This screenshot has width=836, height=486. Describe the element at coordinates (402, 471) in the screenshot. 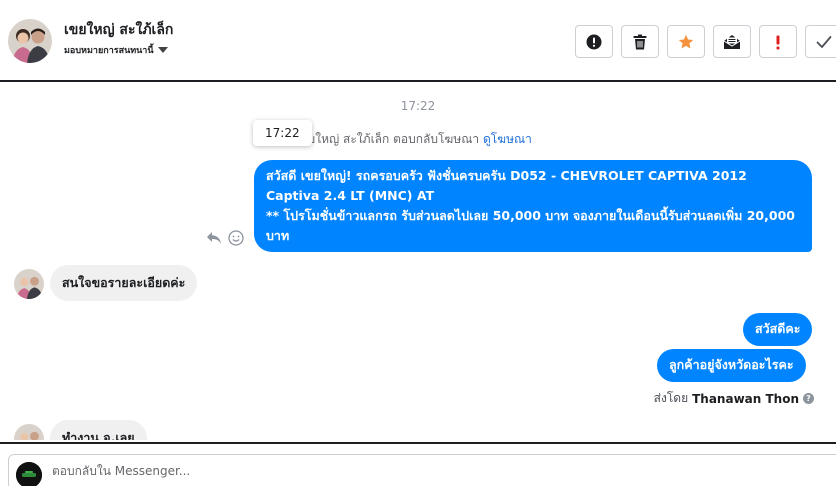

I see `reply-input` at that location.